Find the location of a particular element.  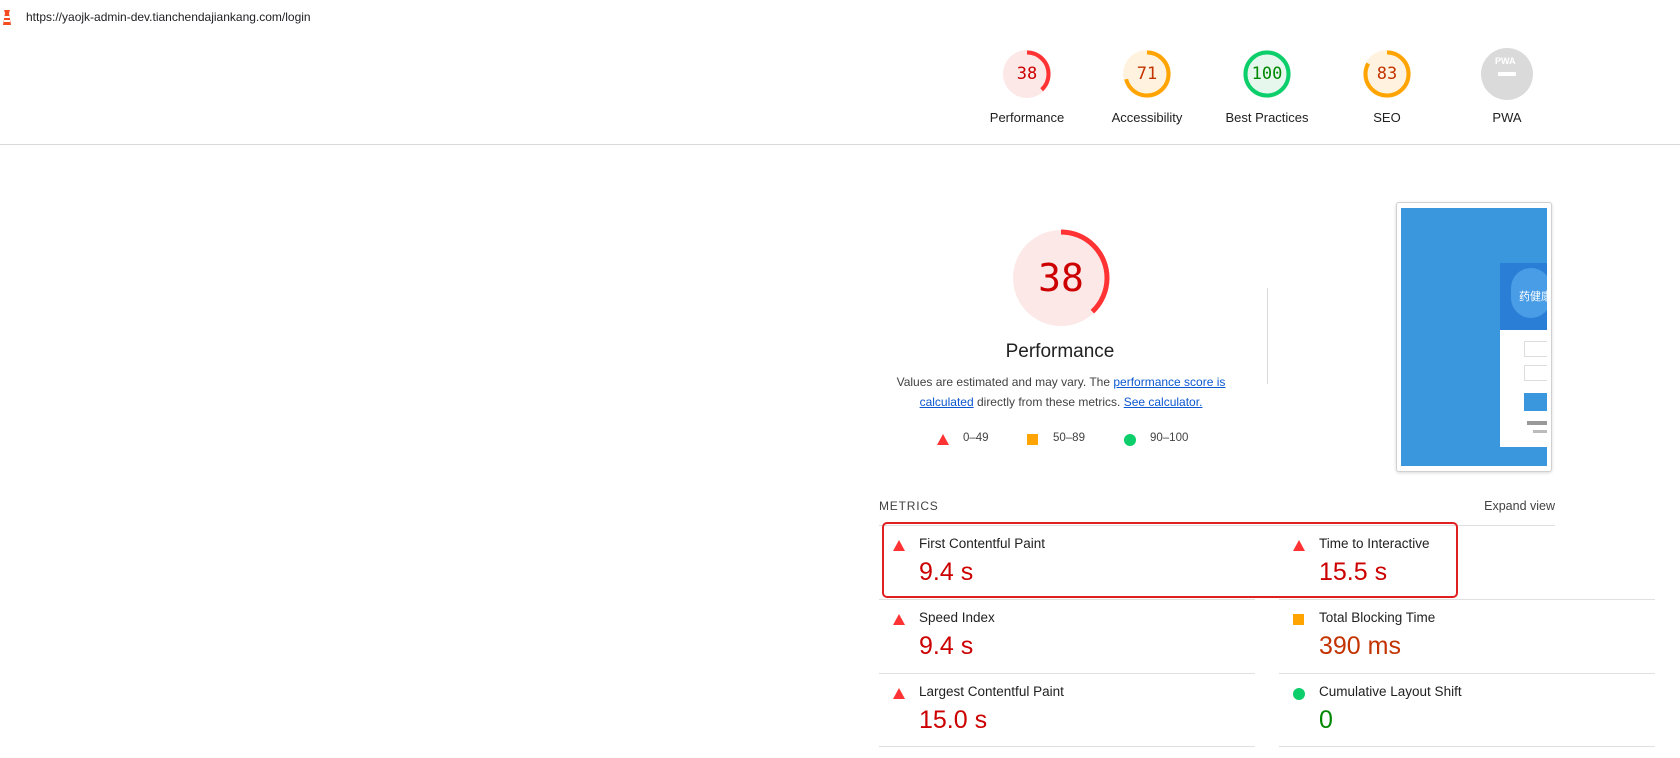

metric-total-blocking-time: Total Blocking Time 390 ms is located at coordinates (1459, 638).